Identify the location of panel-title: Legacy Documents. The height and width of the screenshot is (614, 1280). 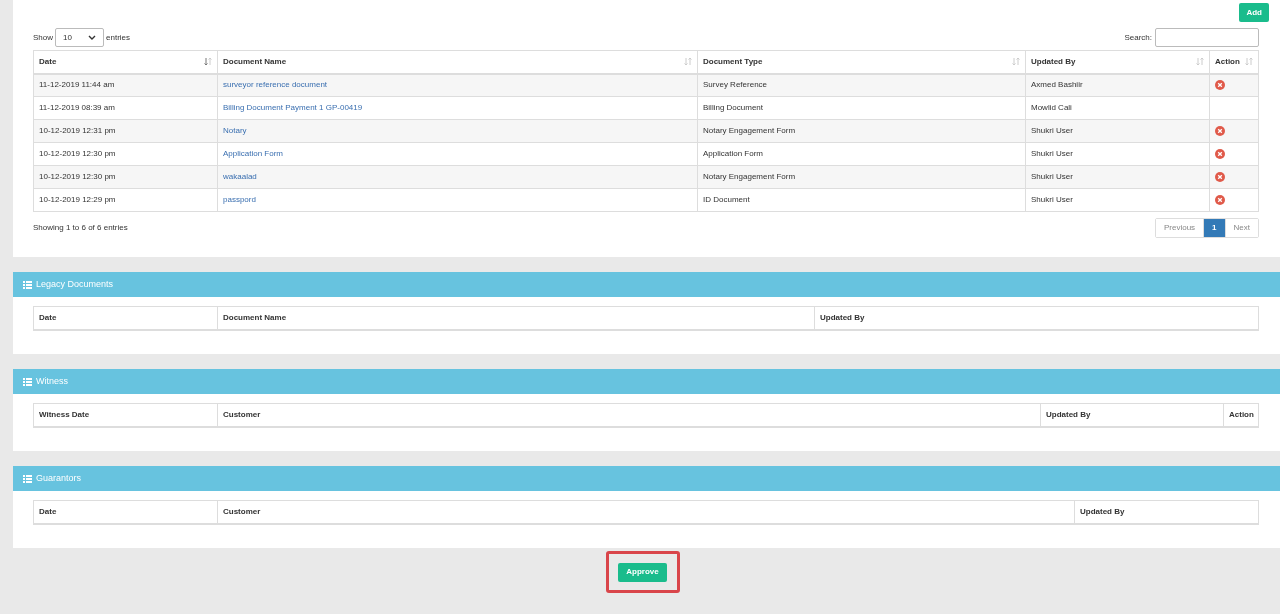
(75, 284).